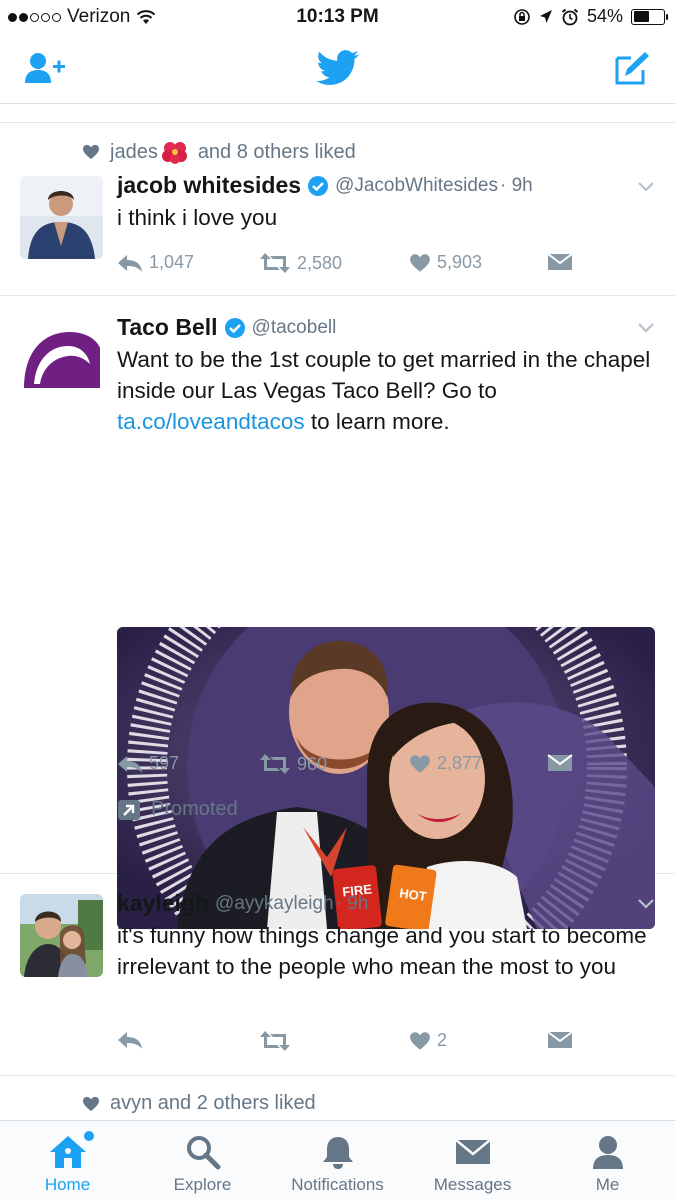 The image size is (675, 1200). I want to click on retweet-button, so click(275, 1041).